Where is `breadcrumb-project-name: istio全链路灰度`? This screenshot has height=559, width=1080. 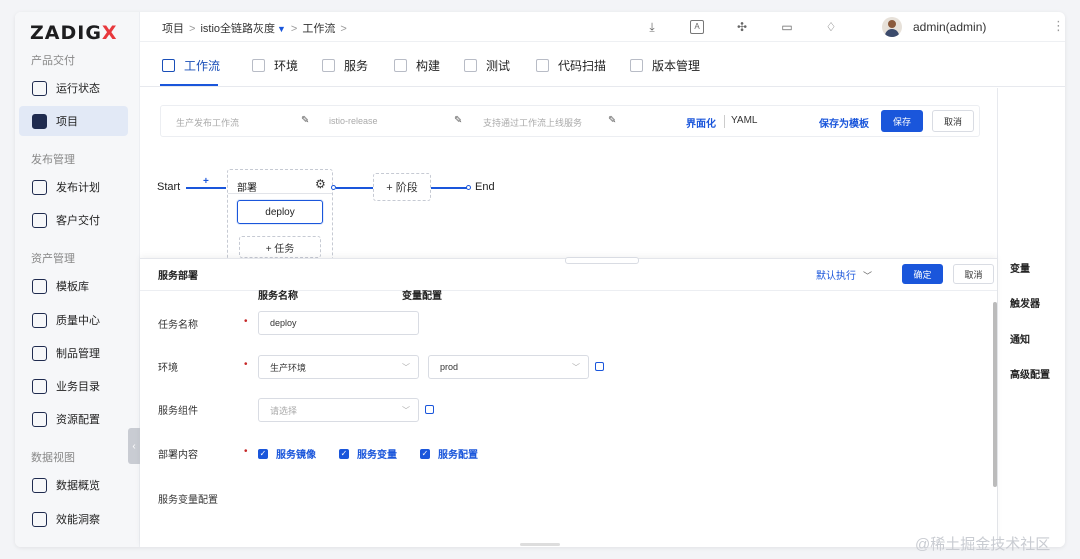 breadcrumb-project-name: istio全链路灰度 is located at coordinates (237, 29).